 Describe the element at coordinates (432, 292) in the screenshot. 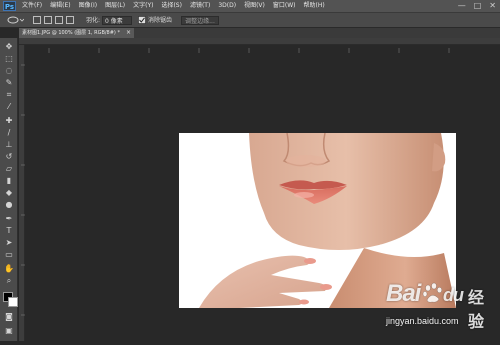

I see `baidu-paw-icon` at that location.